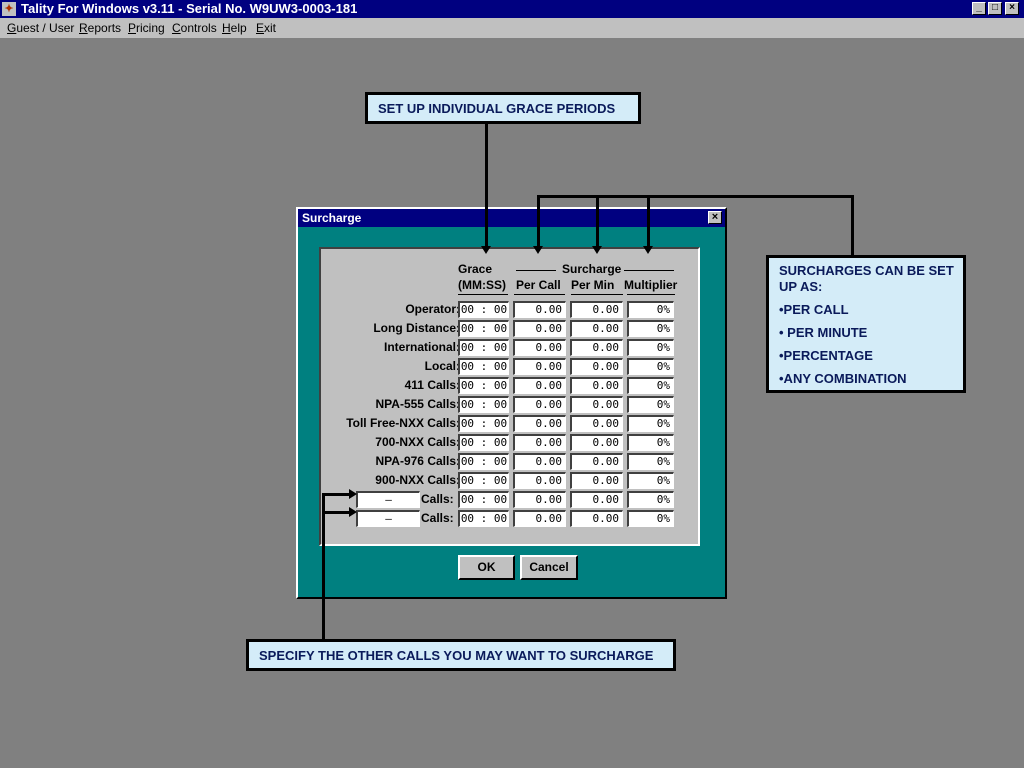  Describe the element at coordinates (593, 285) in the screenshot. I see `per-min-header: Per Min` at that location.